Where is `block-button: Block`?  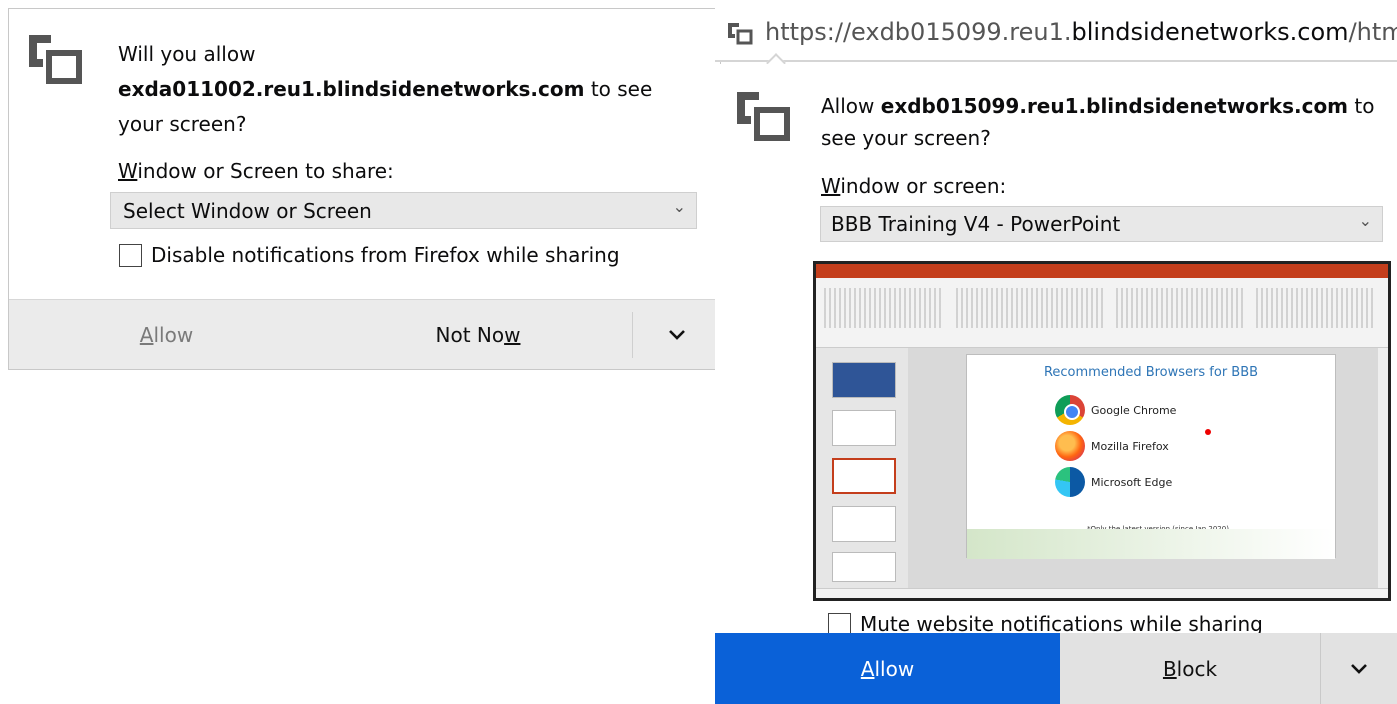 block-button: Block is located at coordinates (1190, 668).